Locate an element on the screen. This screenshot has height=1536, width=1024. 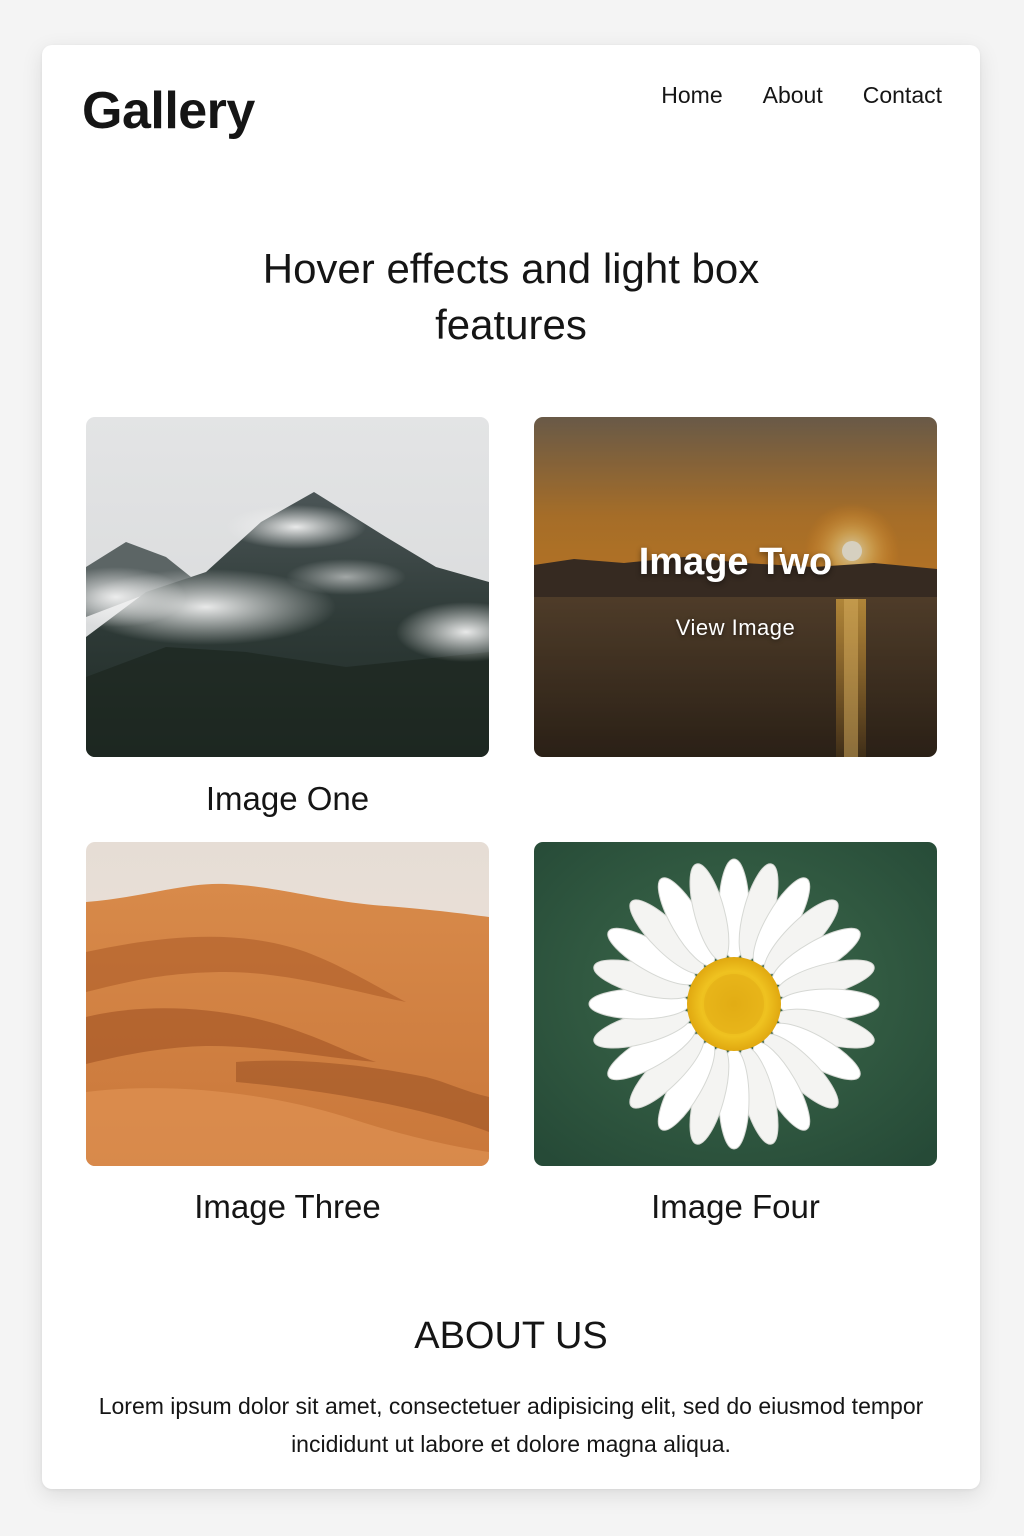
gallery-image-four is located at coordinates (735, 1004).